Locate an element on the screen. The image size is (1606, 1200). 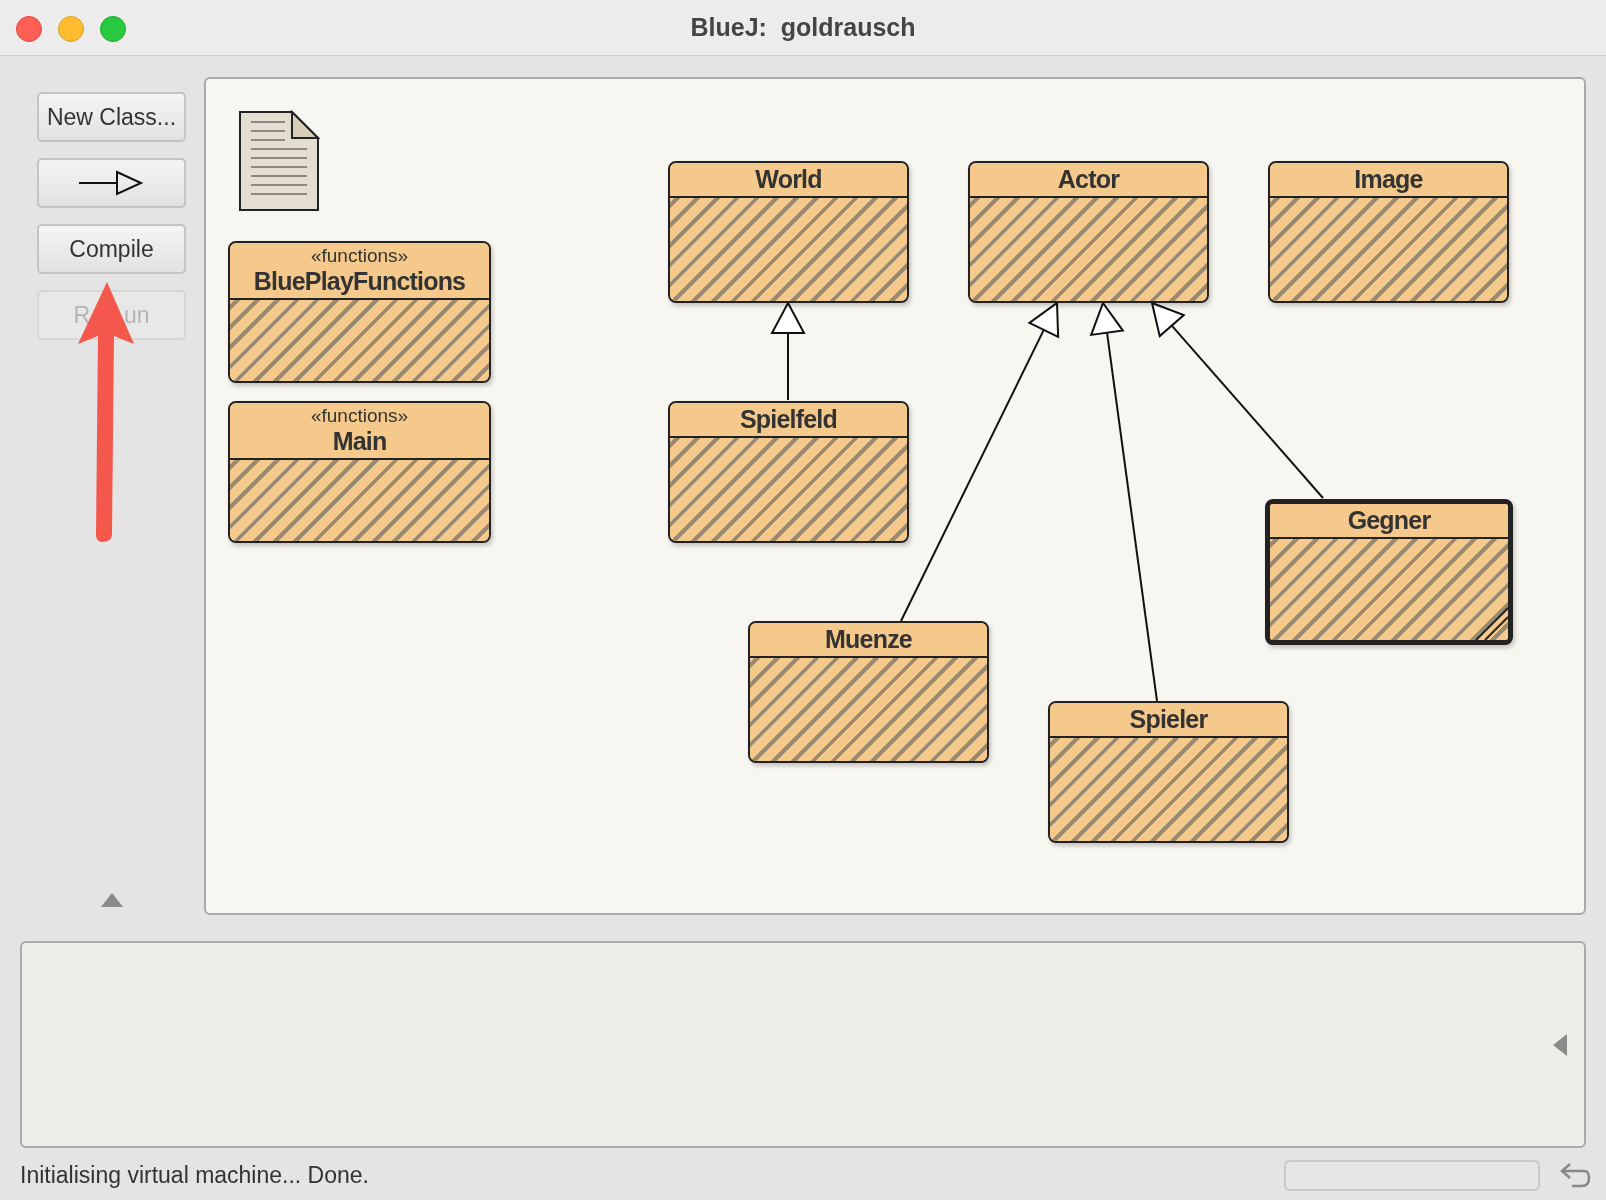
class-box: Image is located at coordinates (1388, 232).